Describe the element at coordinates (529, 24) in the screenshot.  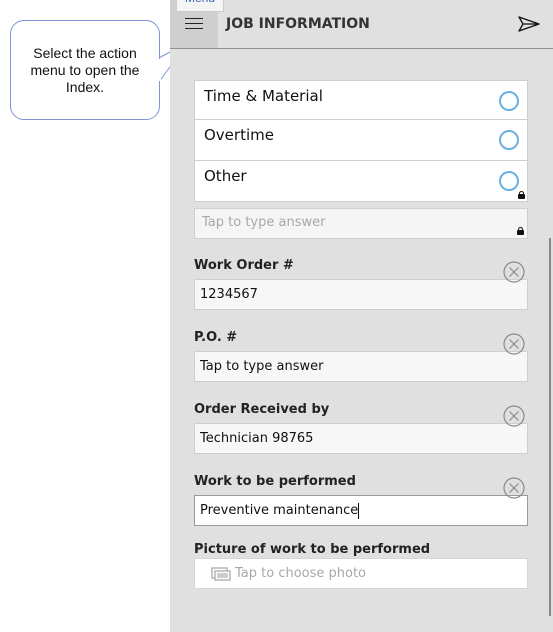
I see `send-icon` at that location.